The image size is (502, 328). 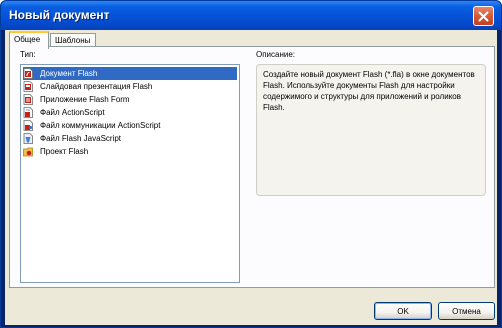 I want to click on list-item-label: Проект Flash, so click(x=64, y=151).